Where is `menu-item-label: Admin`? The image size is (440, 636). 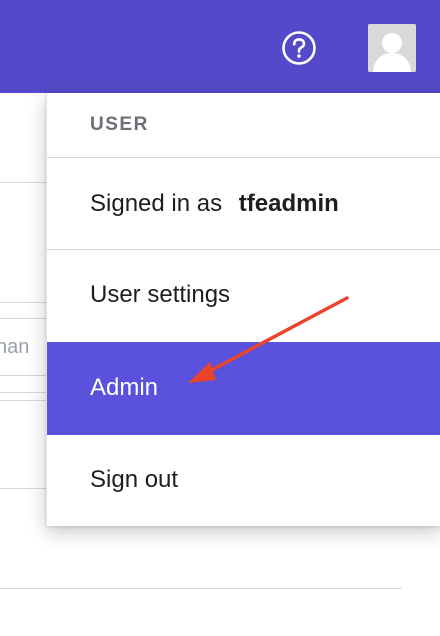
menu-item-label: Admin is located at coordinates (124, 387).